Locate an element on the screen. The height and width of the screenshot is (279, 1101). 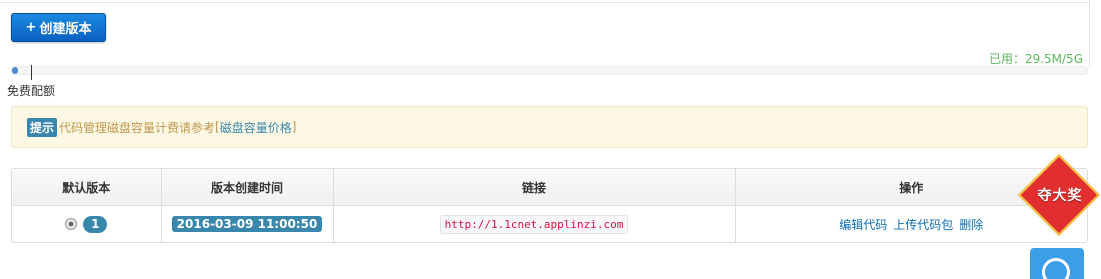
quota-progress-fill is located at coordinates (15, 70).